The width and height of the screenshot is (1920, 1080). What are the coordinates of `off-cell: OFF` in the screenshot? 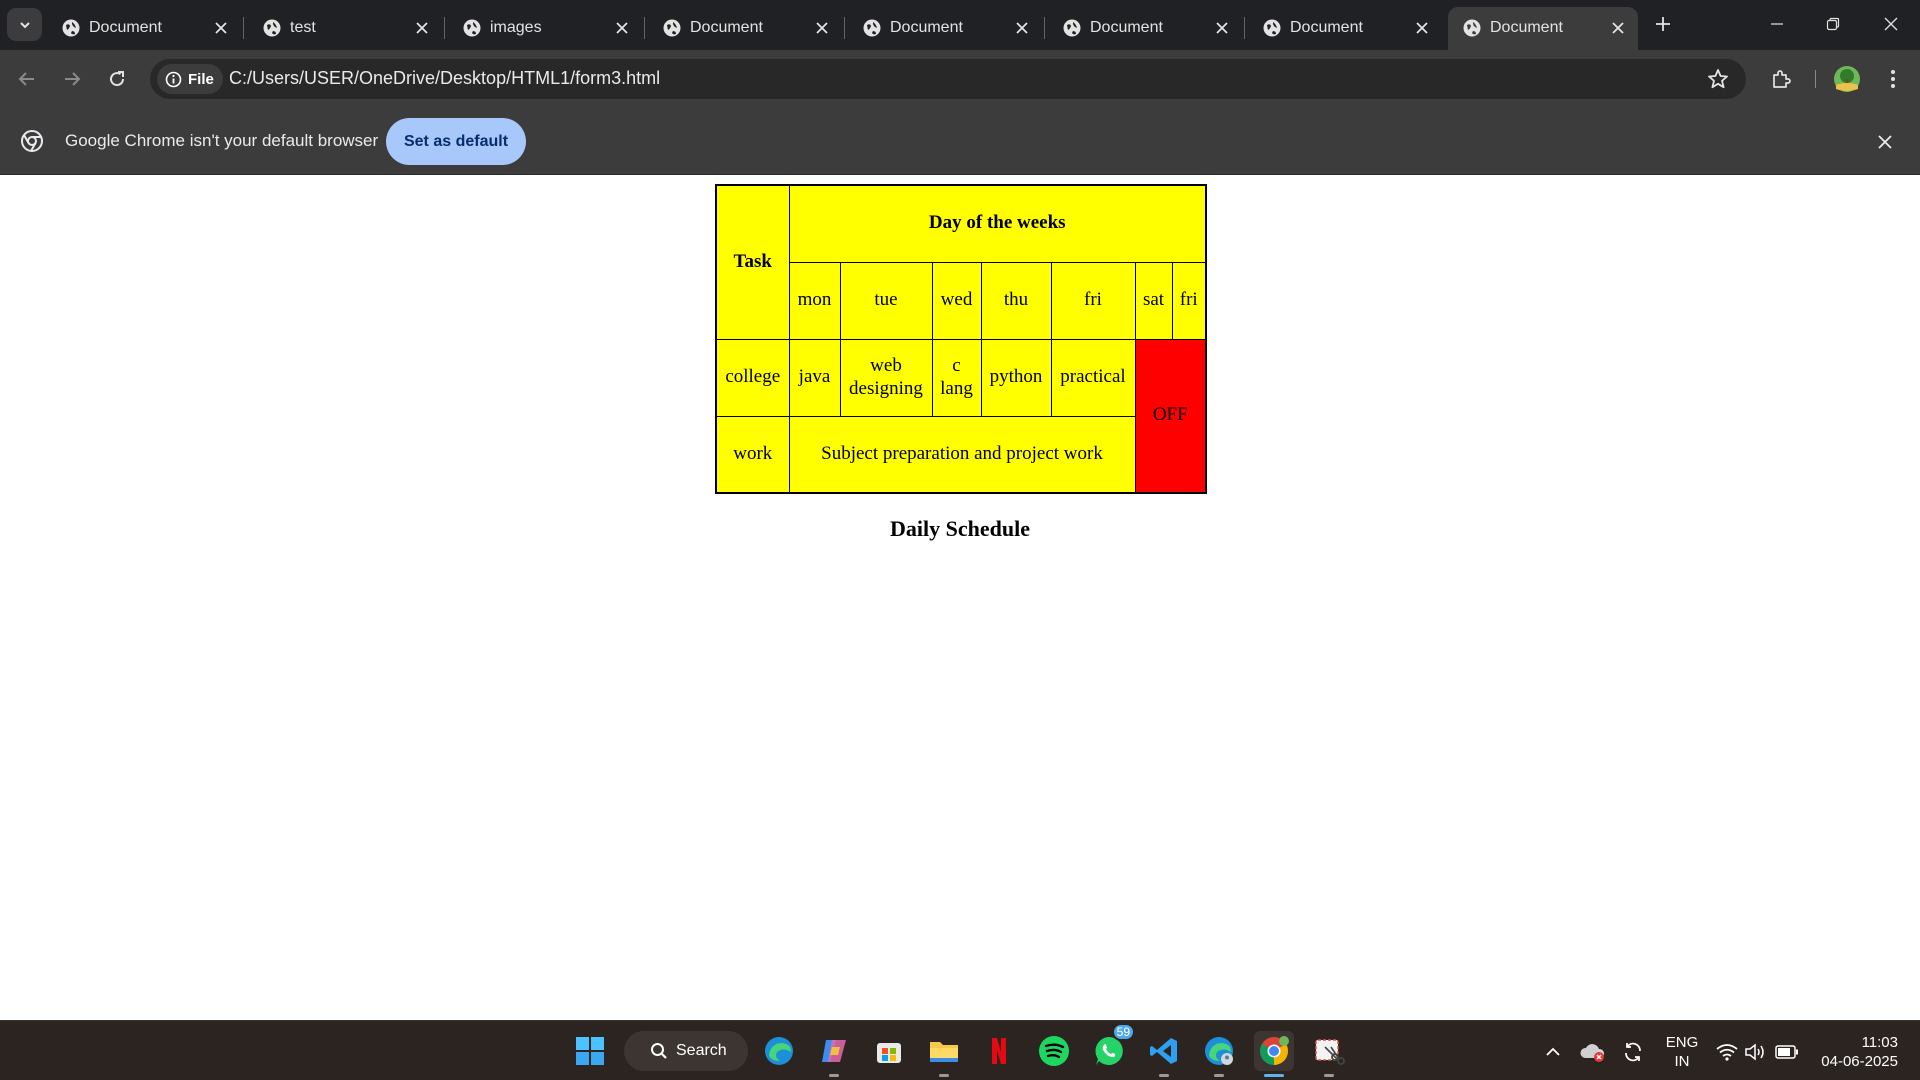 It's located at (1170, 416).